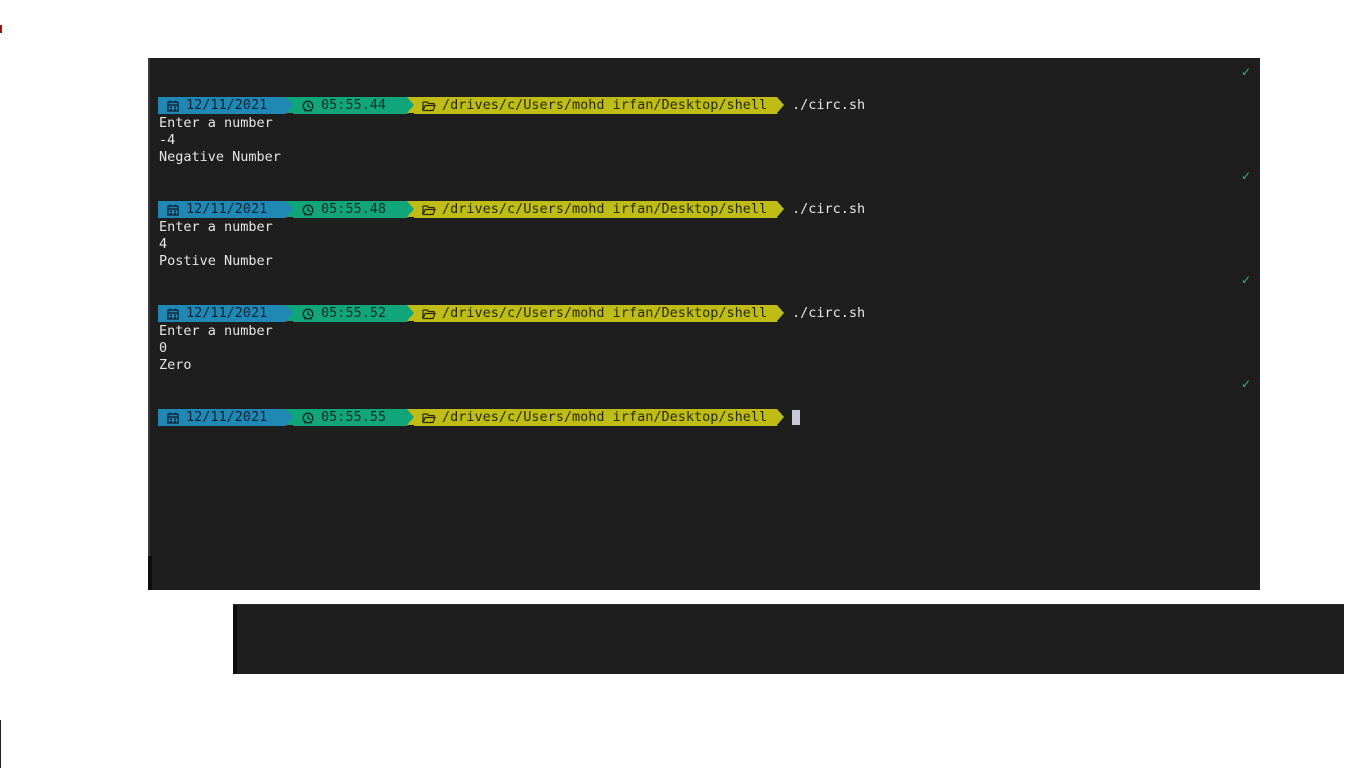 This screenshot has height=768, width=1366. I want to click on prompt-time: 05:55.52, so click(354, 313).